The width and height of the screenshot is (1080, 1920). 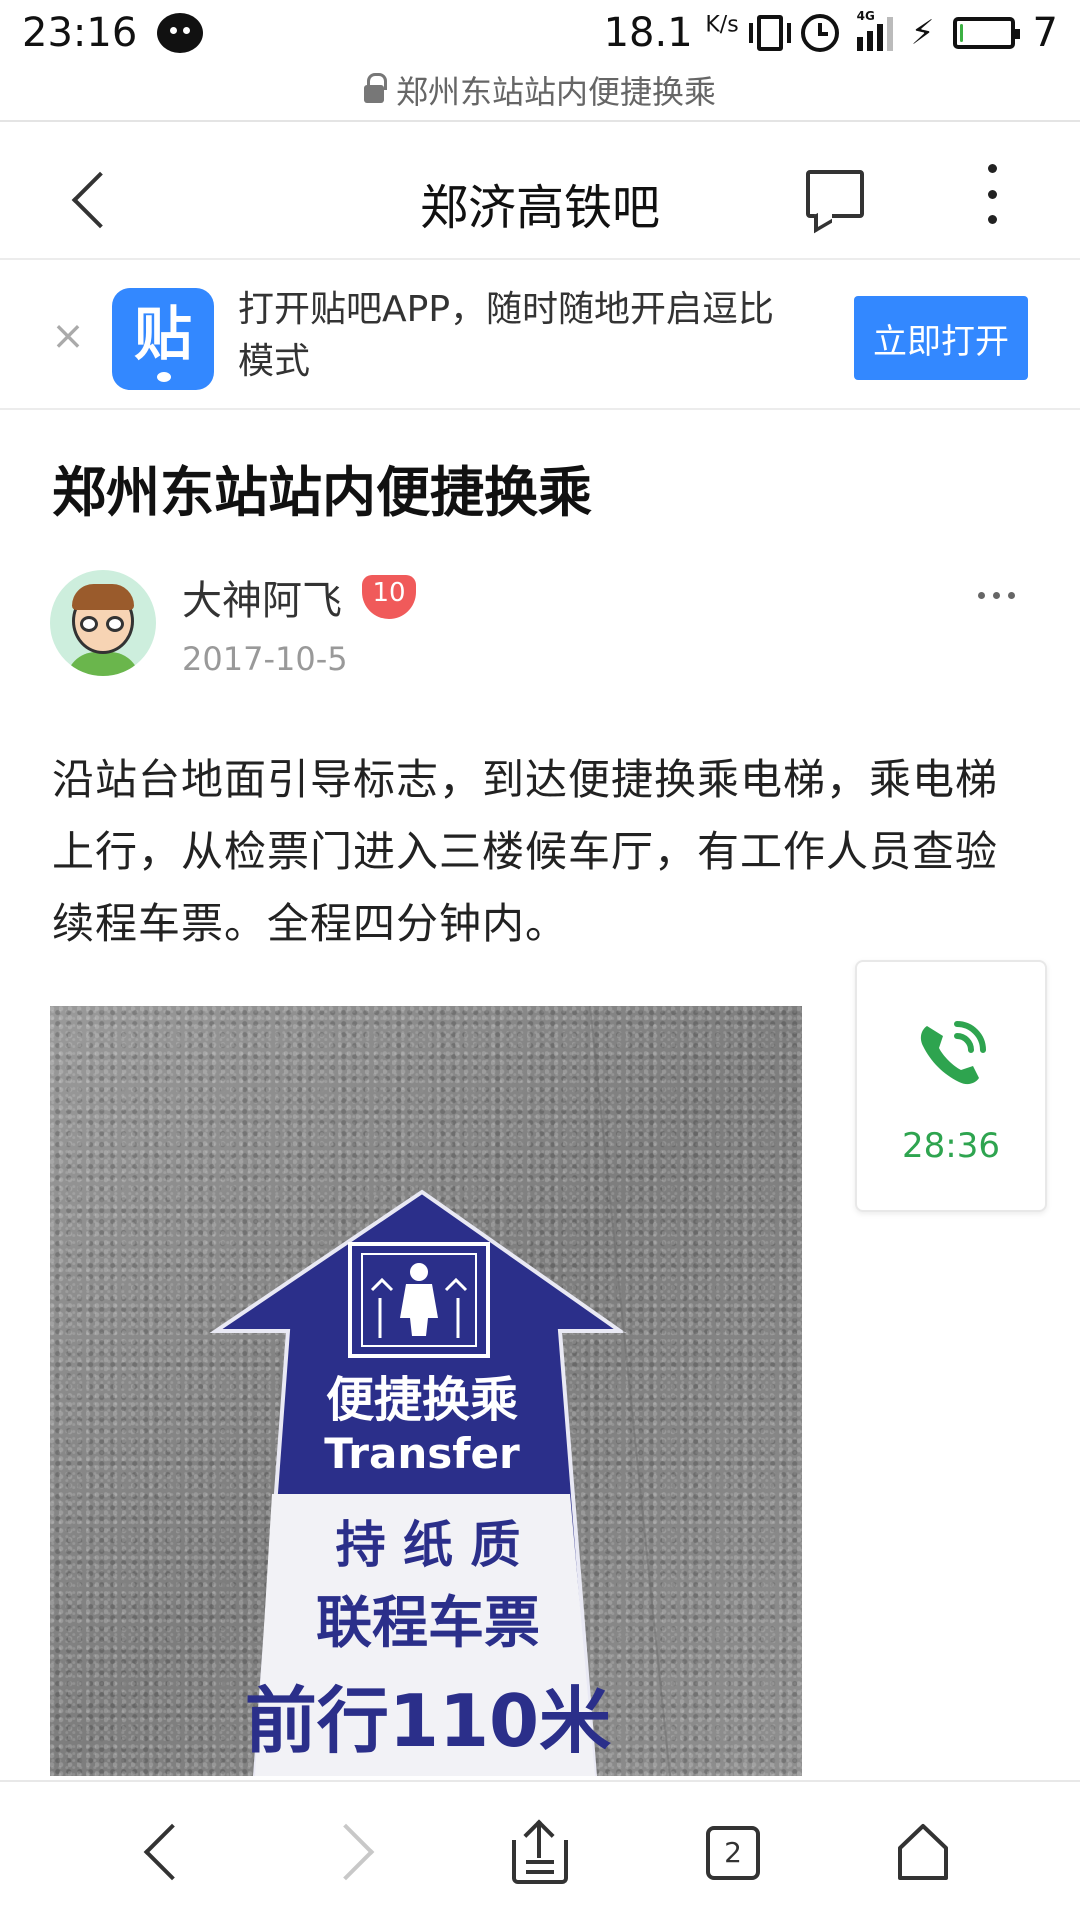 I want to click on more-vertical-icon, so click(x=992, y=194).